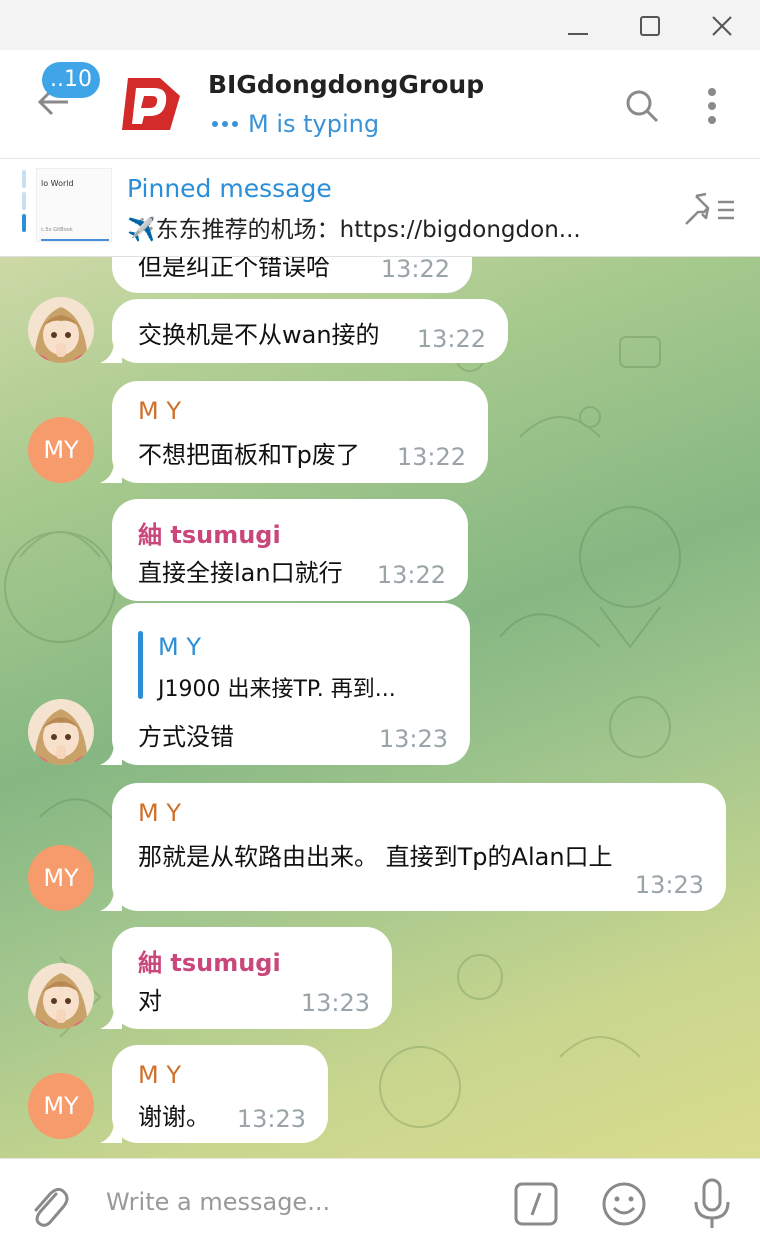  I want to click on pinned-list-icon, so click(710, 210).